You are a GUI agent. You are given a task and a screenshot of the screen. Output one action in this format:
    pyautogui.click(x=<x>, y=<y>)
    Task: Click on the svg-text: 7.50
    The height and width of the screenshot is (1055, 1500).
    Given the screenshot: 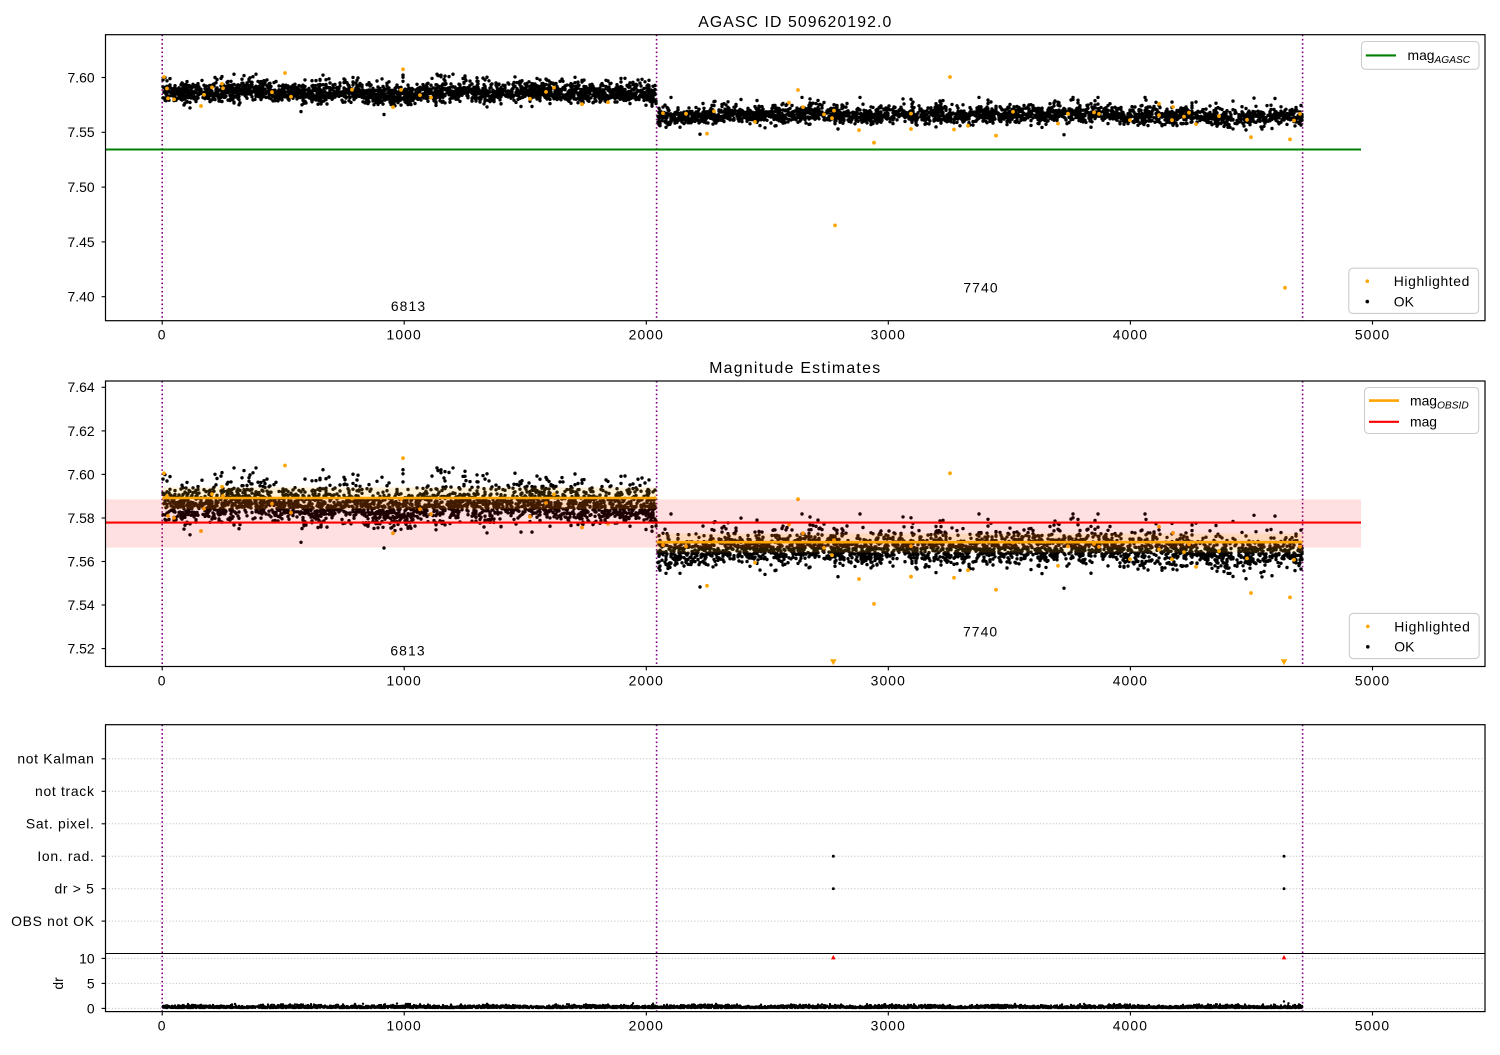 What is the action you would take?
    pyautogui.click(x=81, y=187)
    